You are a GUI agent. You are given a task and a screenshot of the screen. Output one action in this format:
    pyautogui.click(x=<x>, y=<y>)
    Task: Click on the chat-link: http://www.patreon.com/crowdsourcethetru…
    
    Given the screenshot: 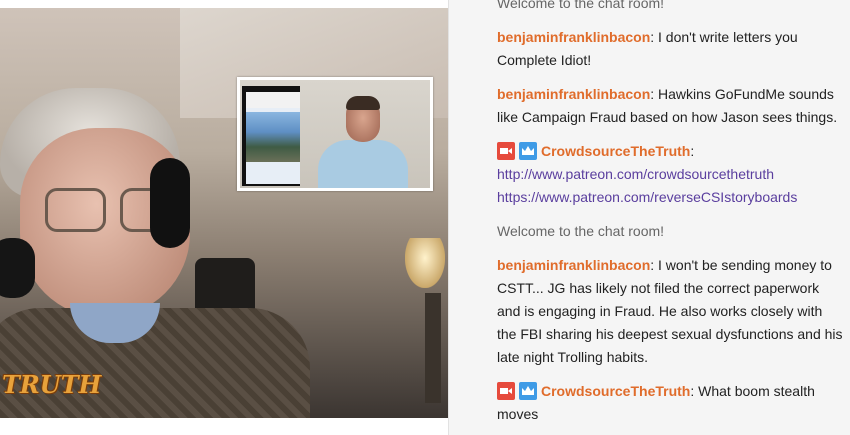 What is the action you would take?
    pyautogui.click(x=671, y=174)
    